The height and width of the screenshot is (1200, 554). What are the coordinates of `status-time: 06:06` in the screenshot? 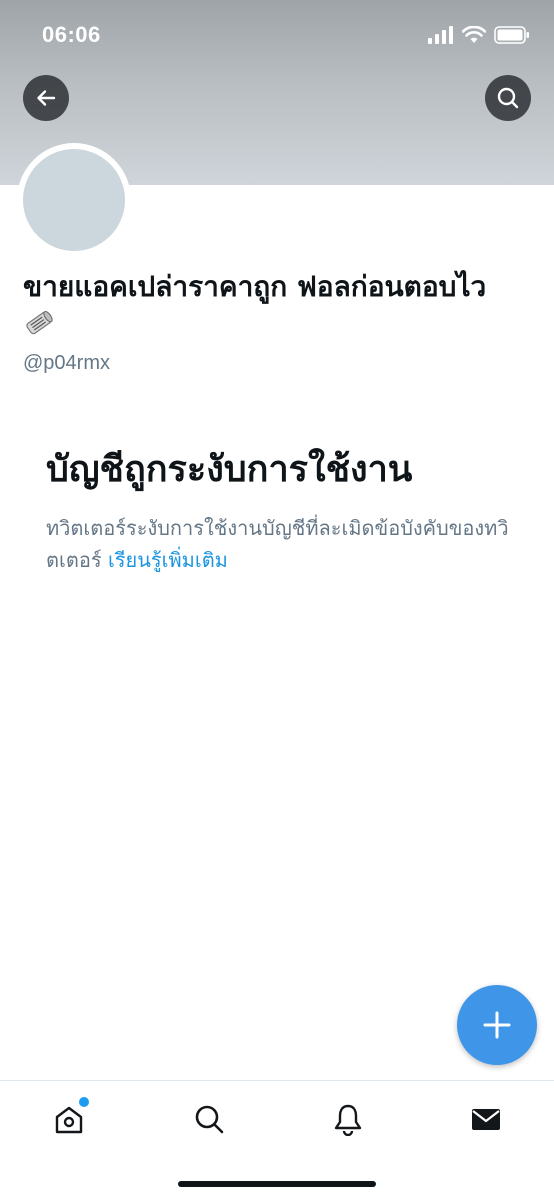 It's located at (71, 34).